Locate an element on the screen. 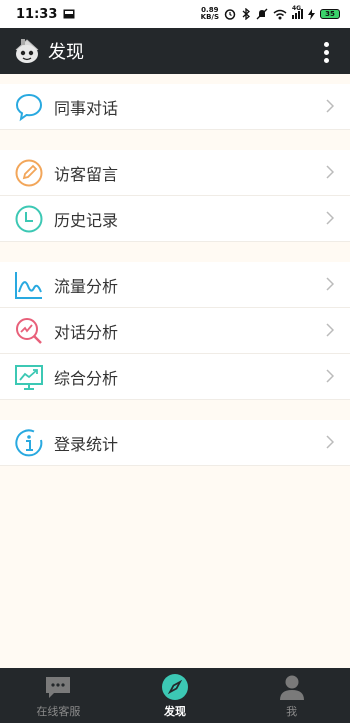 The image size is (350, 723). app-logo-icon is located at coordinates (27, 51).